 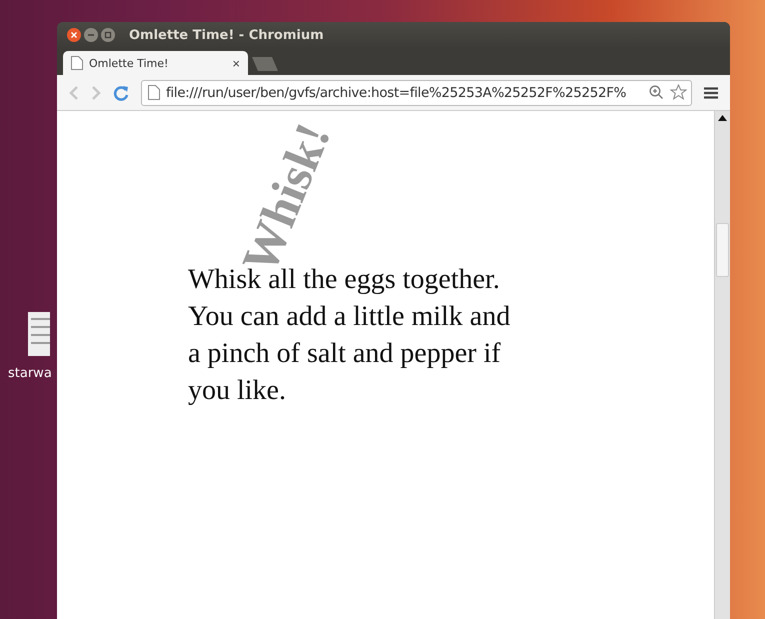 I want to click on star-icon, so click(x=678, y=92).